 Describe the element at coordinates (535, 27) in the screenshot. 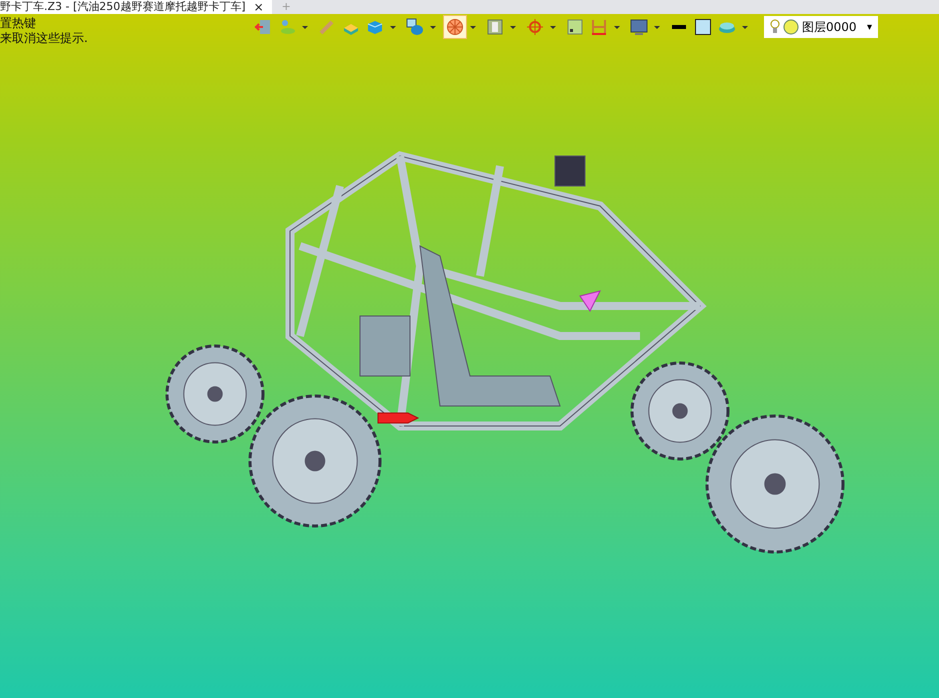

I see `target-icon` at that location.